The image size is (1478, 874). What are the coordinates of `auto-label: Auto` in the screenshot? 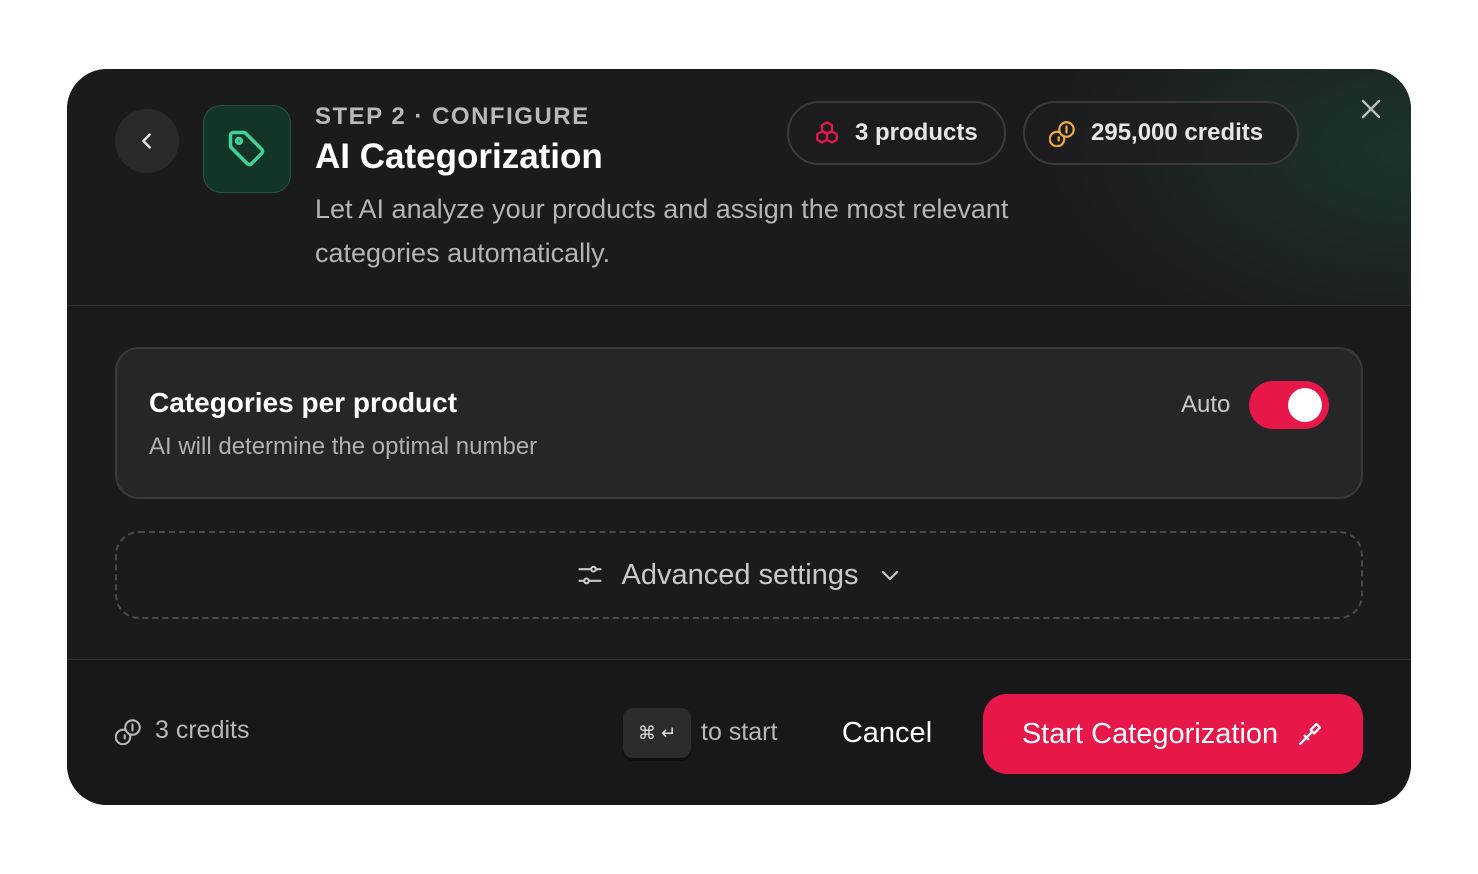 It's located at (1206, 404).